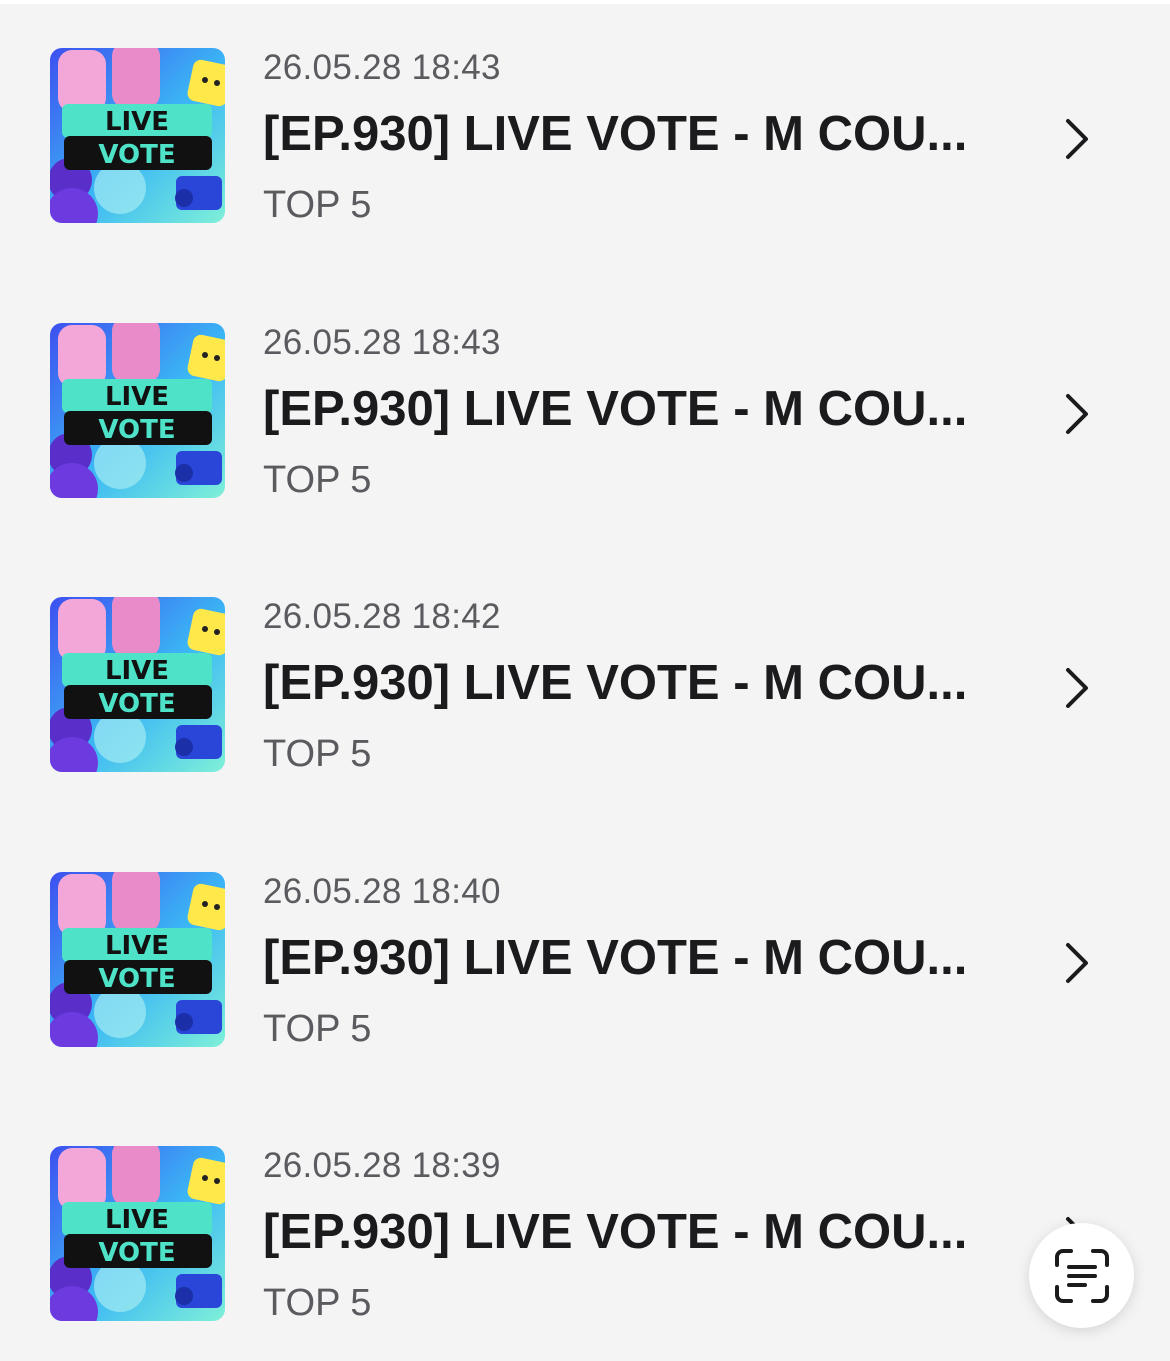  I want to click on item-date: 26.05.28 18:40, so click(382, 891).